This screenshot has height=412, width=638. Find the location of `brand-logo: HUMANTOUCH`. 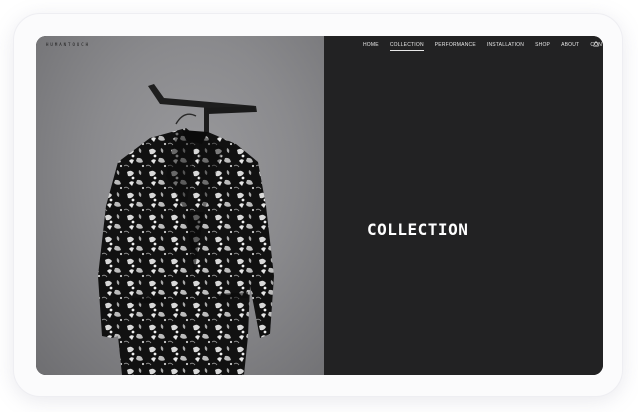

brand-logo: HUMANTOUCH is located at coordinates (68, 44).